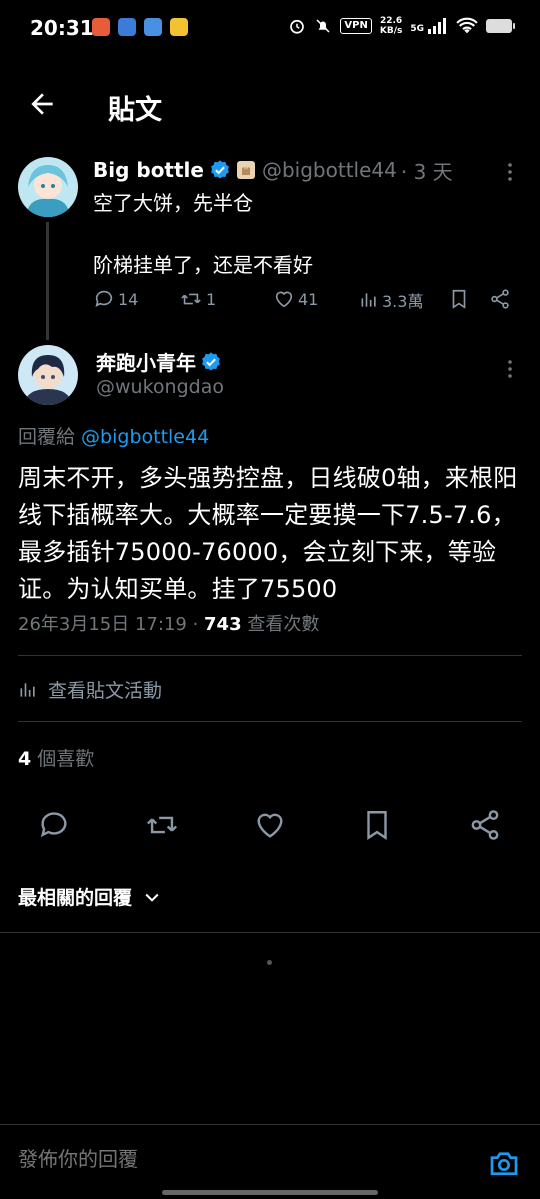 The width and height of the screenshot is (540, 1199). What do you see at coordinates (297, 26) in the screenshot?
I see `alarm-icon` at bounding box center [297, 26].